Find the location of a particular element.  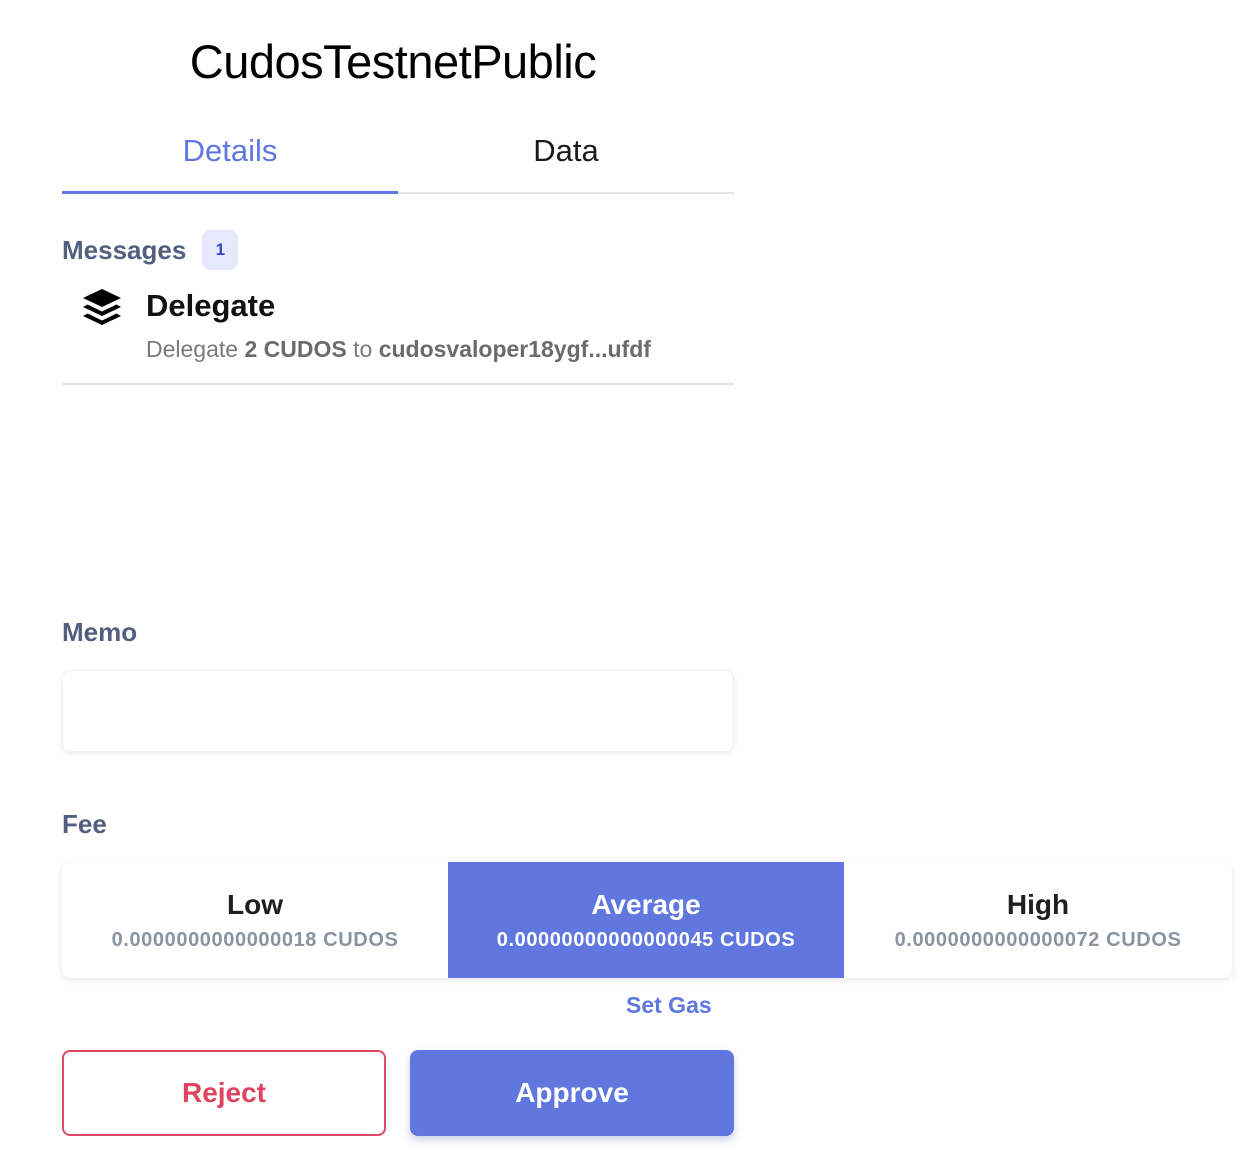

message-desc-mid: to is located at coordinates (363, 349).